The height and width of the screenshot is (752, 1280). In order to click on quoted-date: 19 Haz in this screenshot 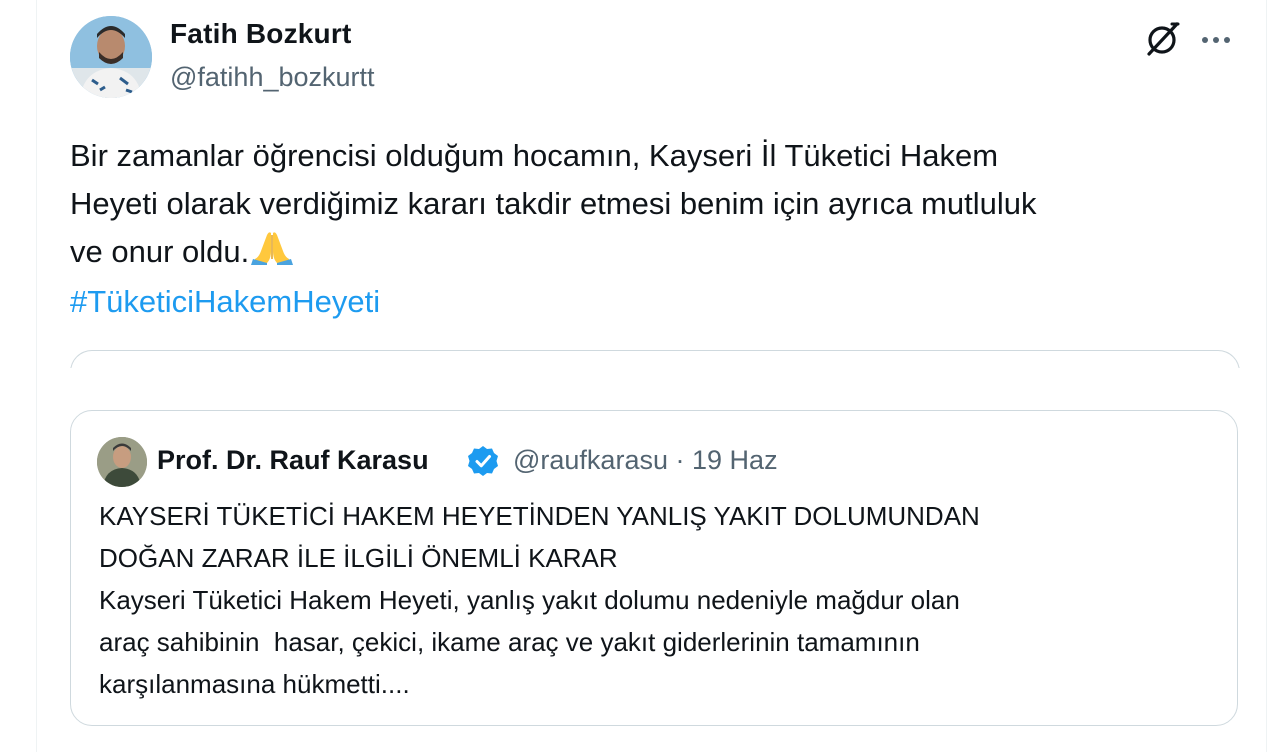, I will do `click(735, 460)`.